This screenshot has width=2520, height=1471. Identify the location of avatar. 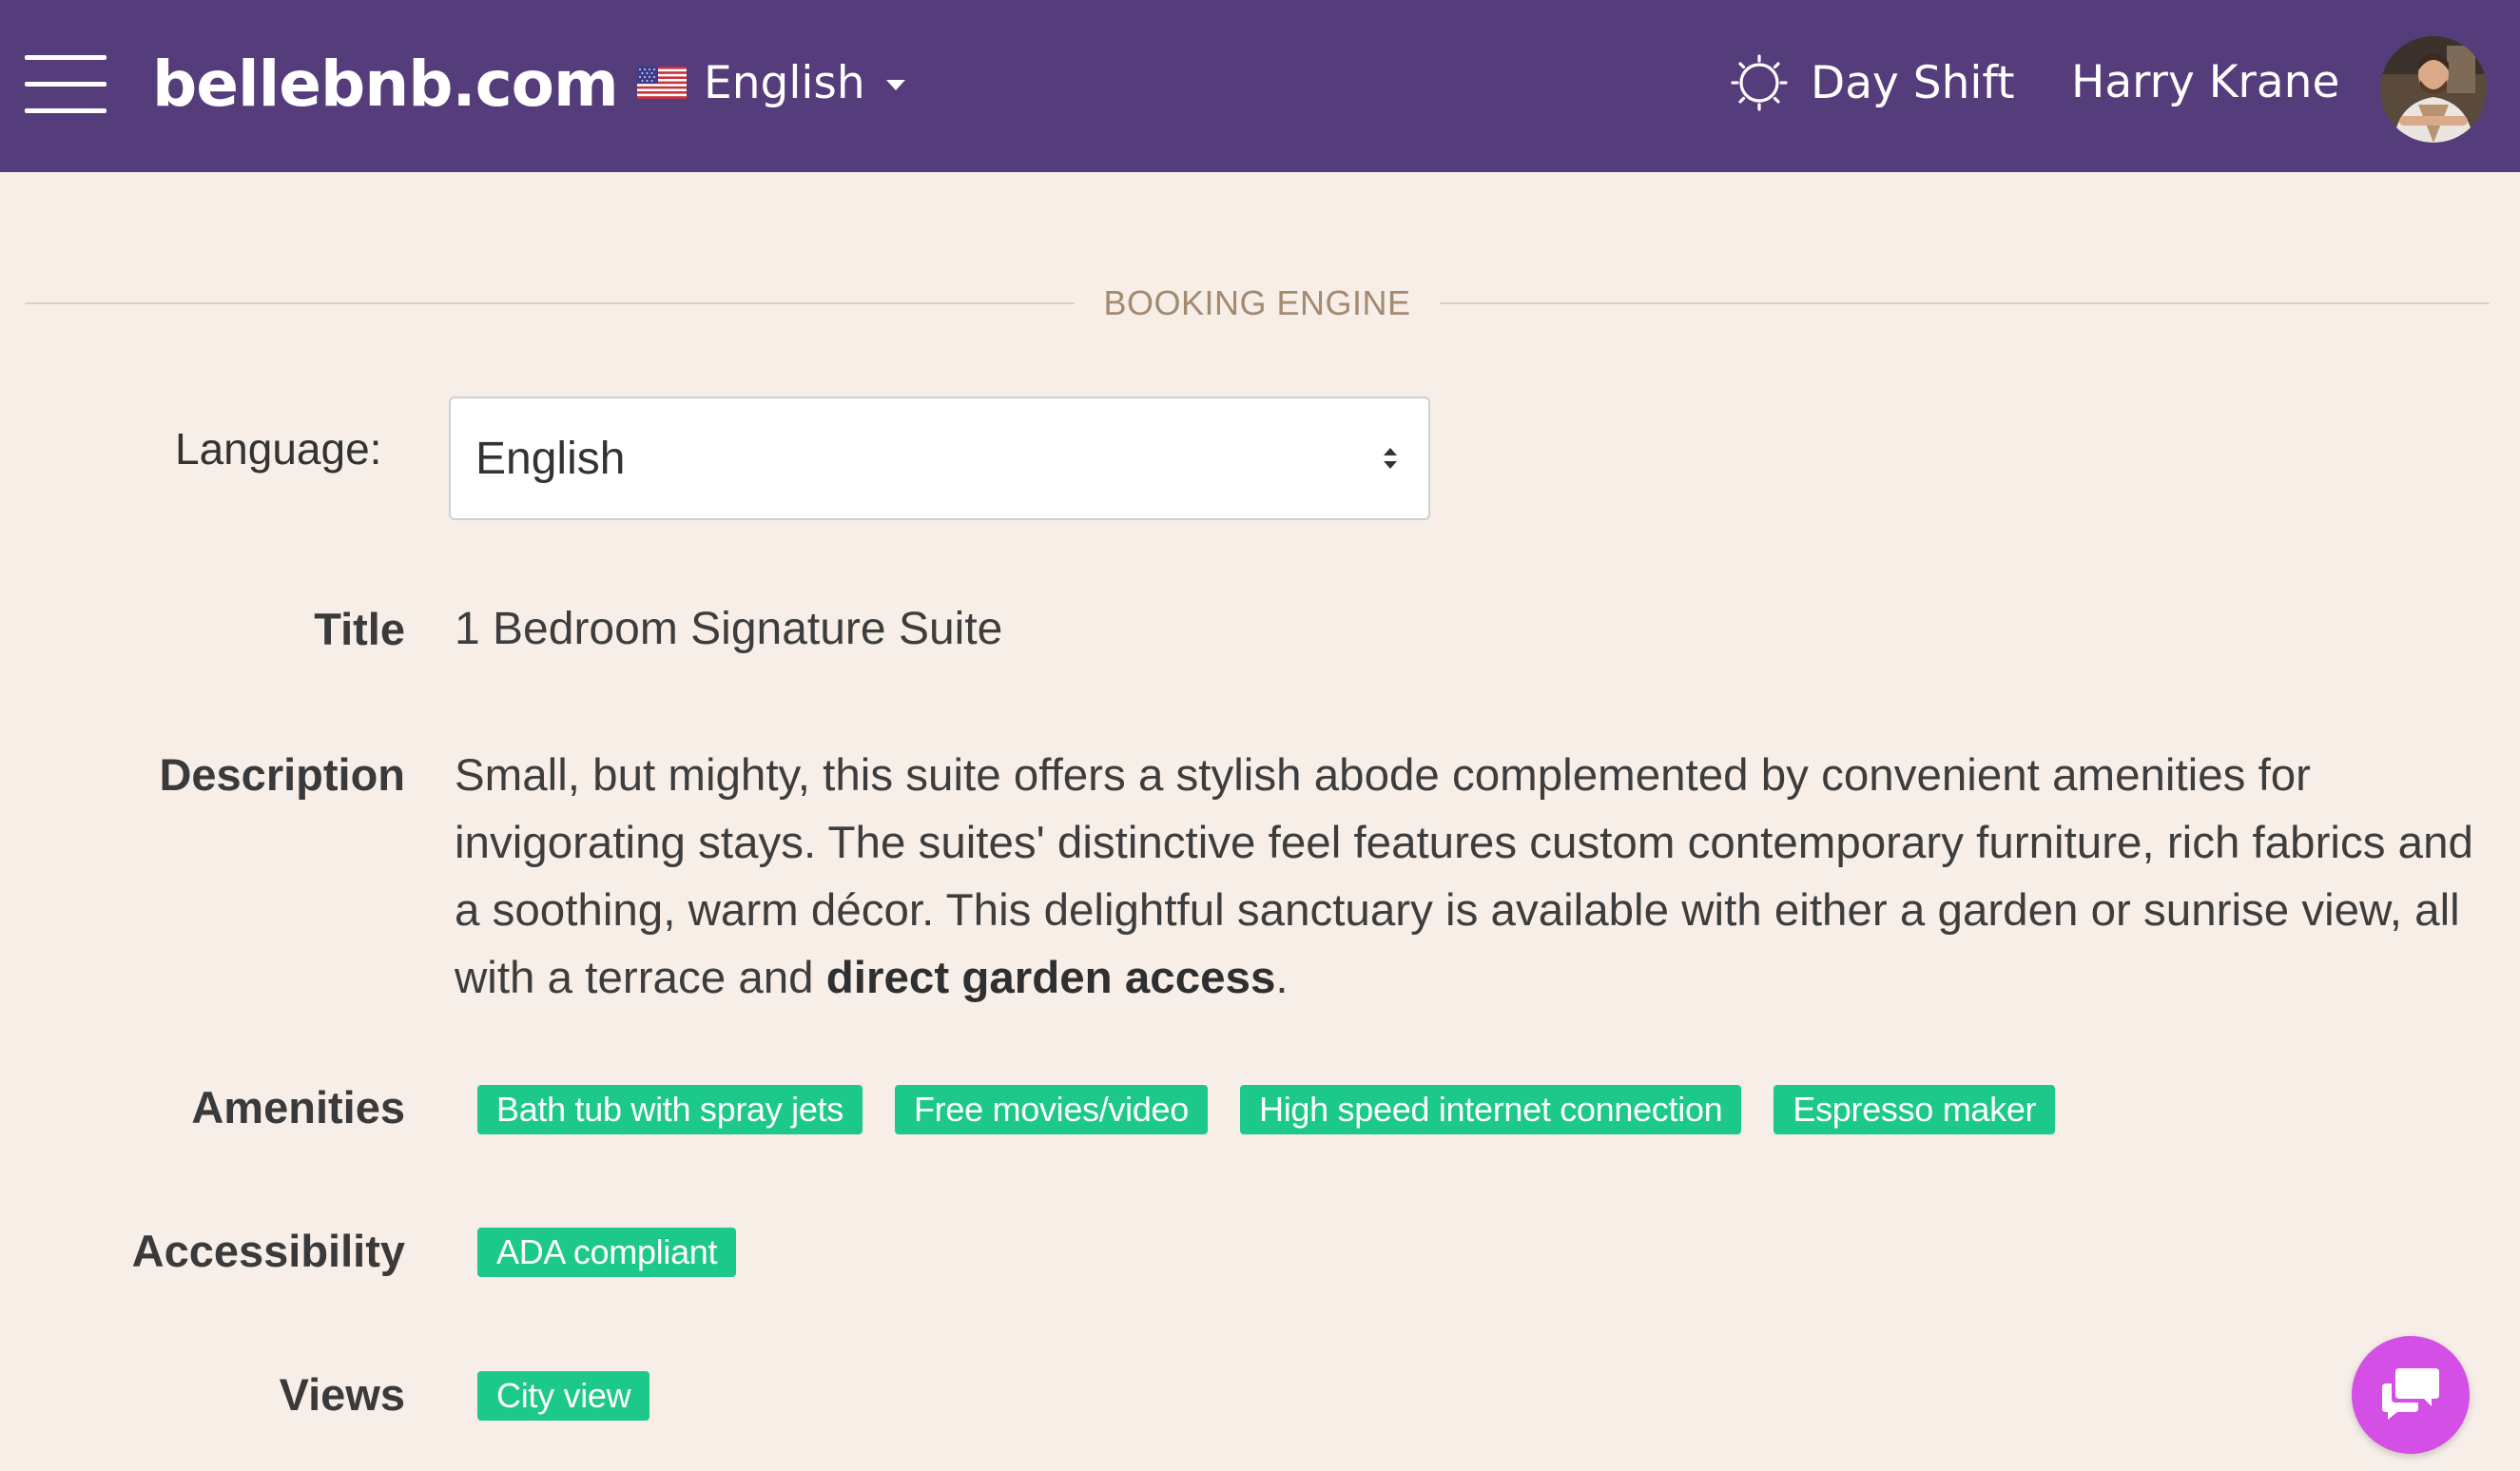
(2433, 89).